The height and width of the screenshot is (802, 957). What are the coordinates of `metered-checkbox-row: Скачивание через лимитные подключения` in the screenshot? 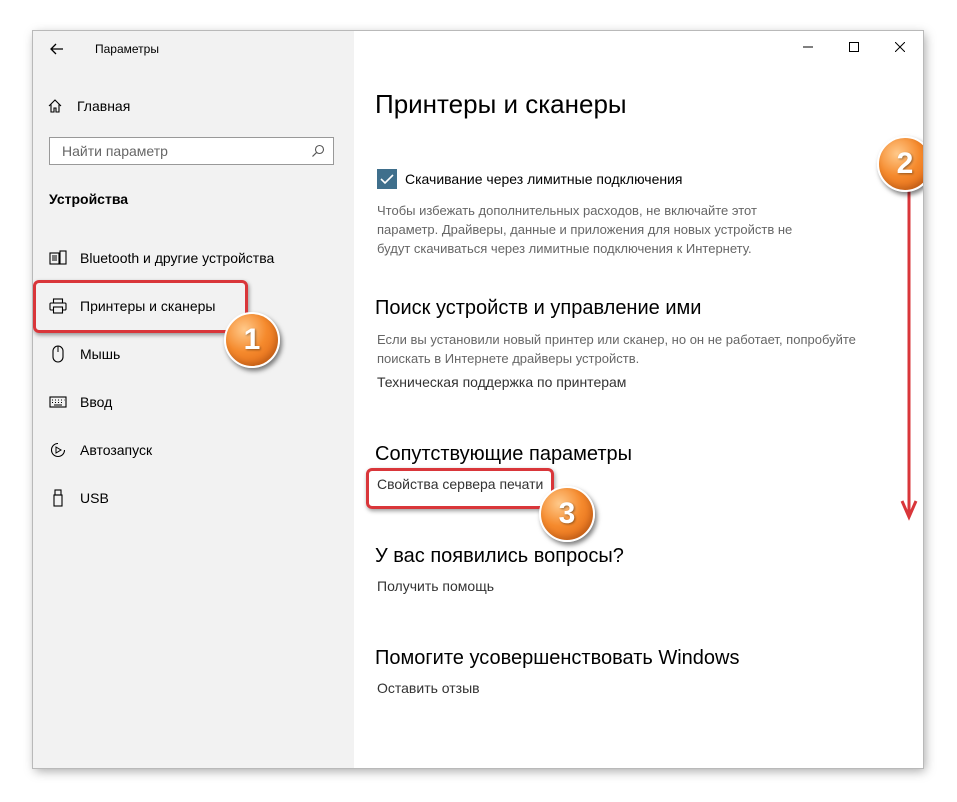 It's located at (529, 179).